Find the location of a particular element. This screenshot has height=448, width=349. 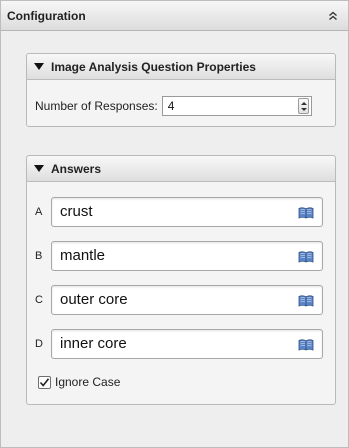

ignore-case-option: Ignore Case is located at coordinates (79, 382).